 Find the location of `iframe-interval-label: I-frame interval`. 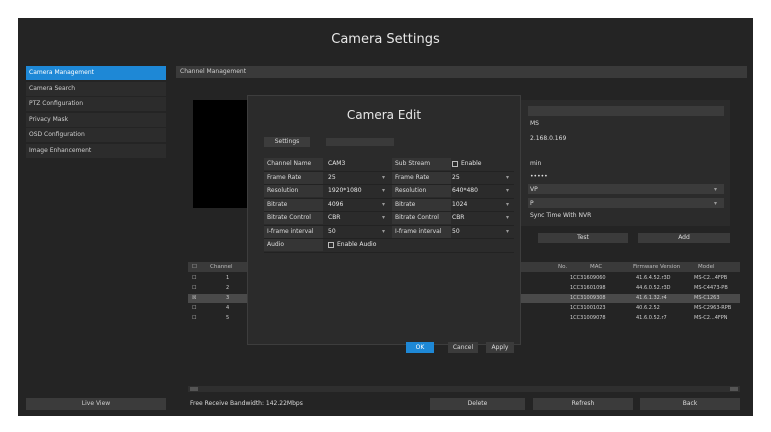

iframe-interval-label: I-frame interval is located at coordinates (293, 231).